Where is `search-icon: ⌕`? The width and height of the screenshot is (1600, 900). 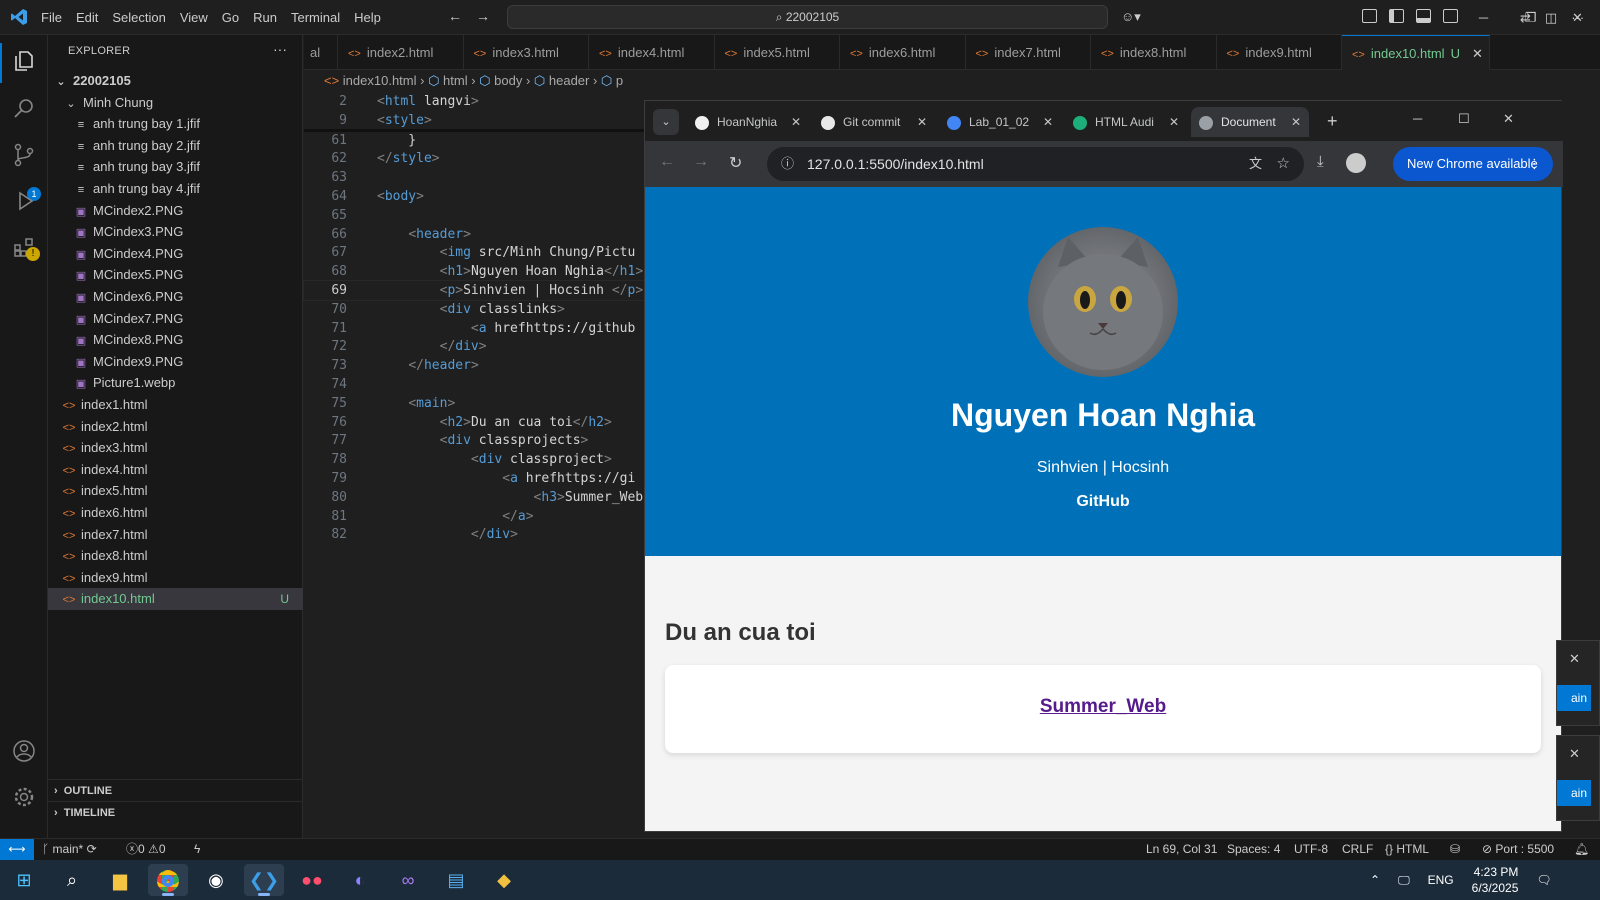
search-icon: ⌕ is located at coordinates (72, 880).